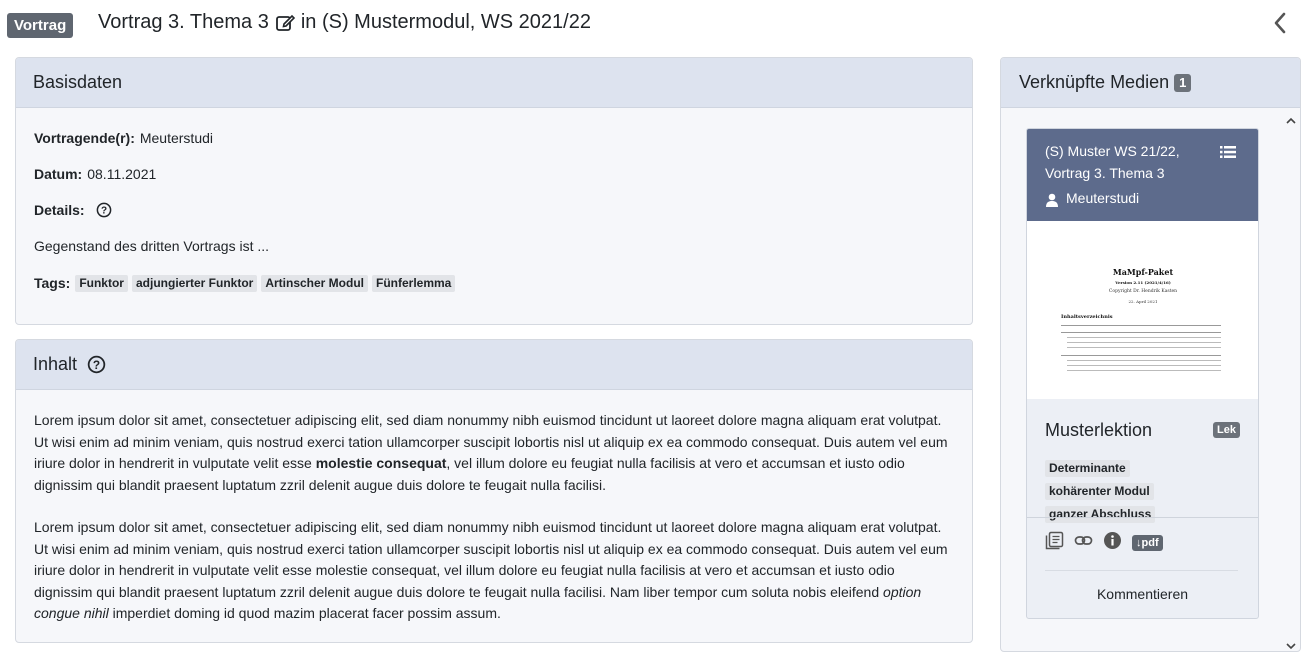  I want to click on tag: Fünferlemma, so click(414, 283).